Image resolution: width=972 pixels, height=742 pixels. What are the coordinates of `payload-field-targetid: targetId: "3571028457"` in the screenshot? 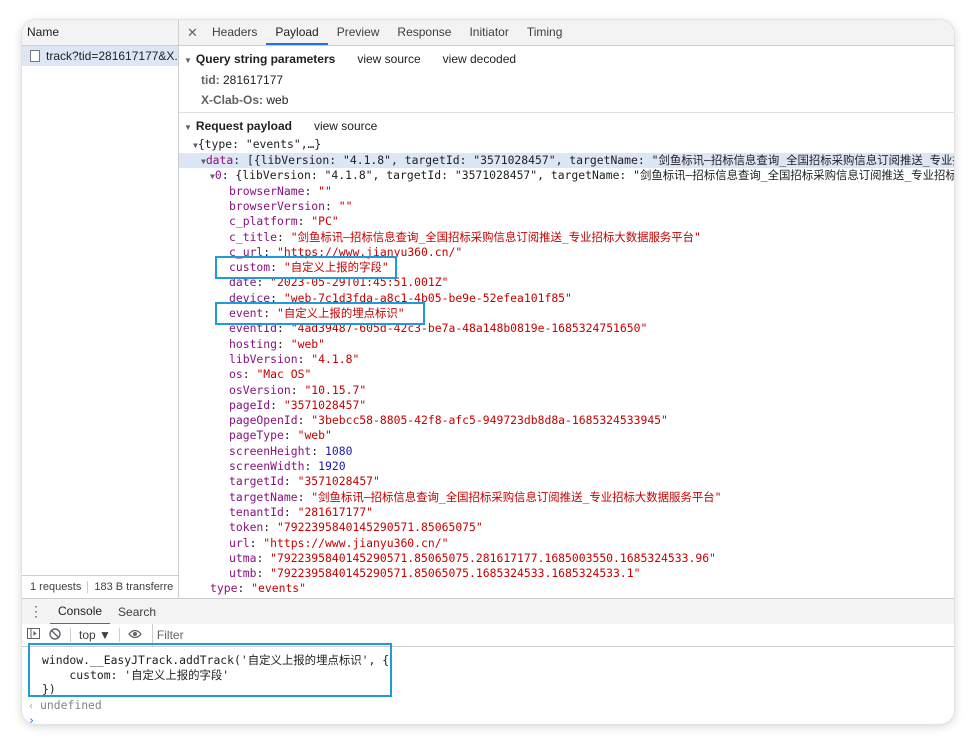 It's located at (304, 481).